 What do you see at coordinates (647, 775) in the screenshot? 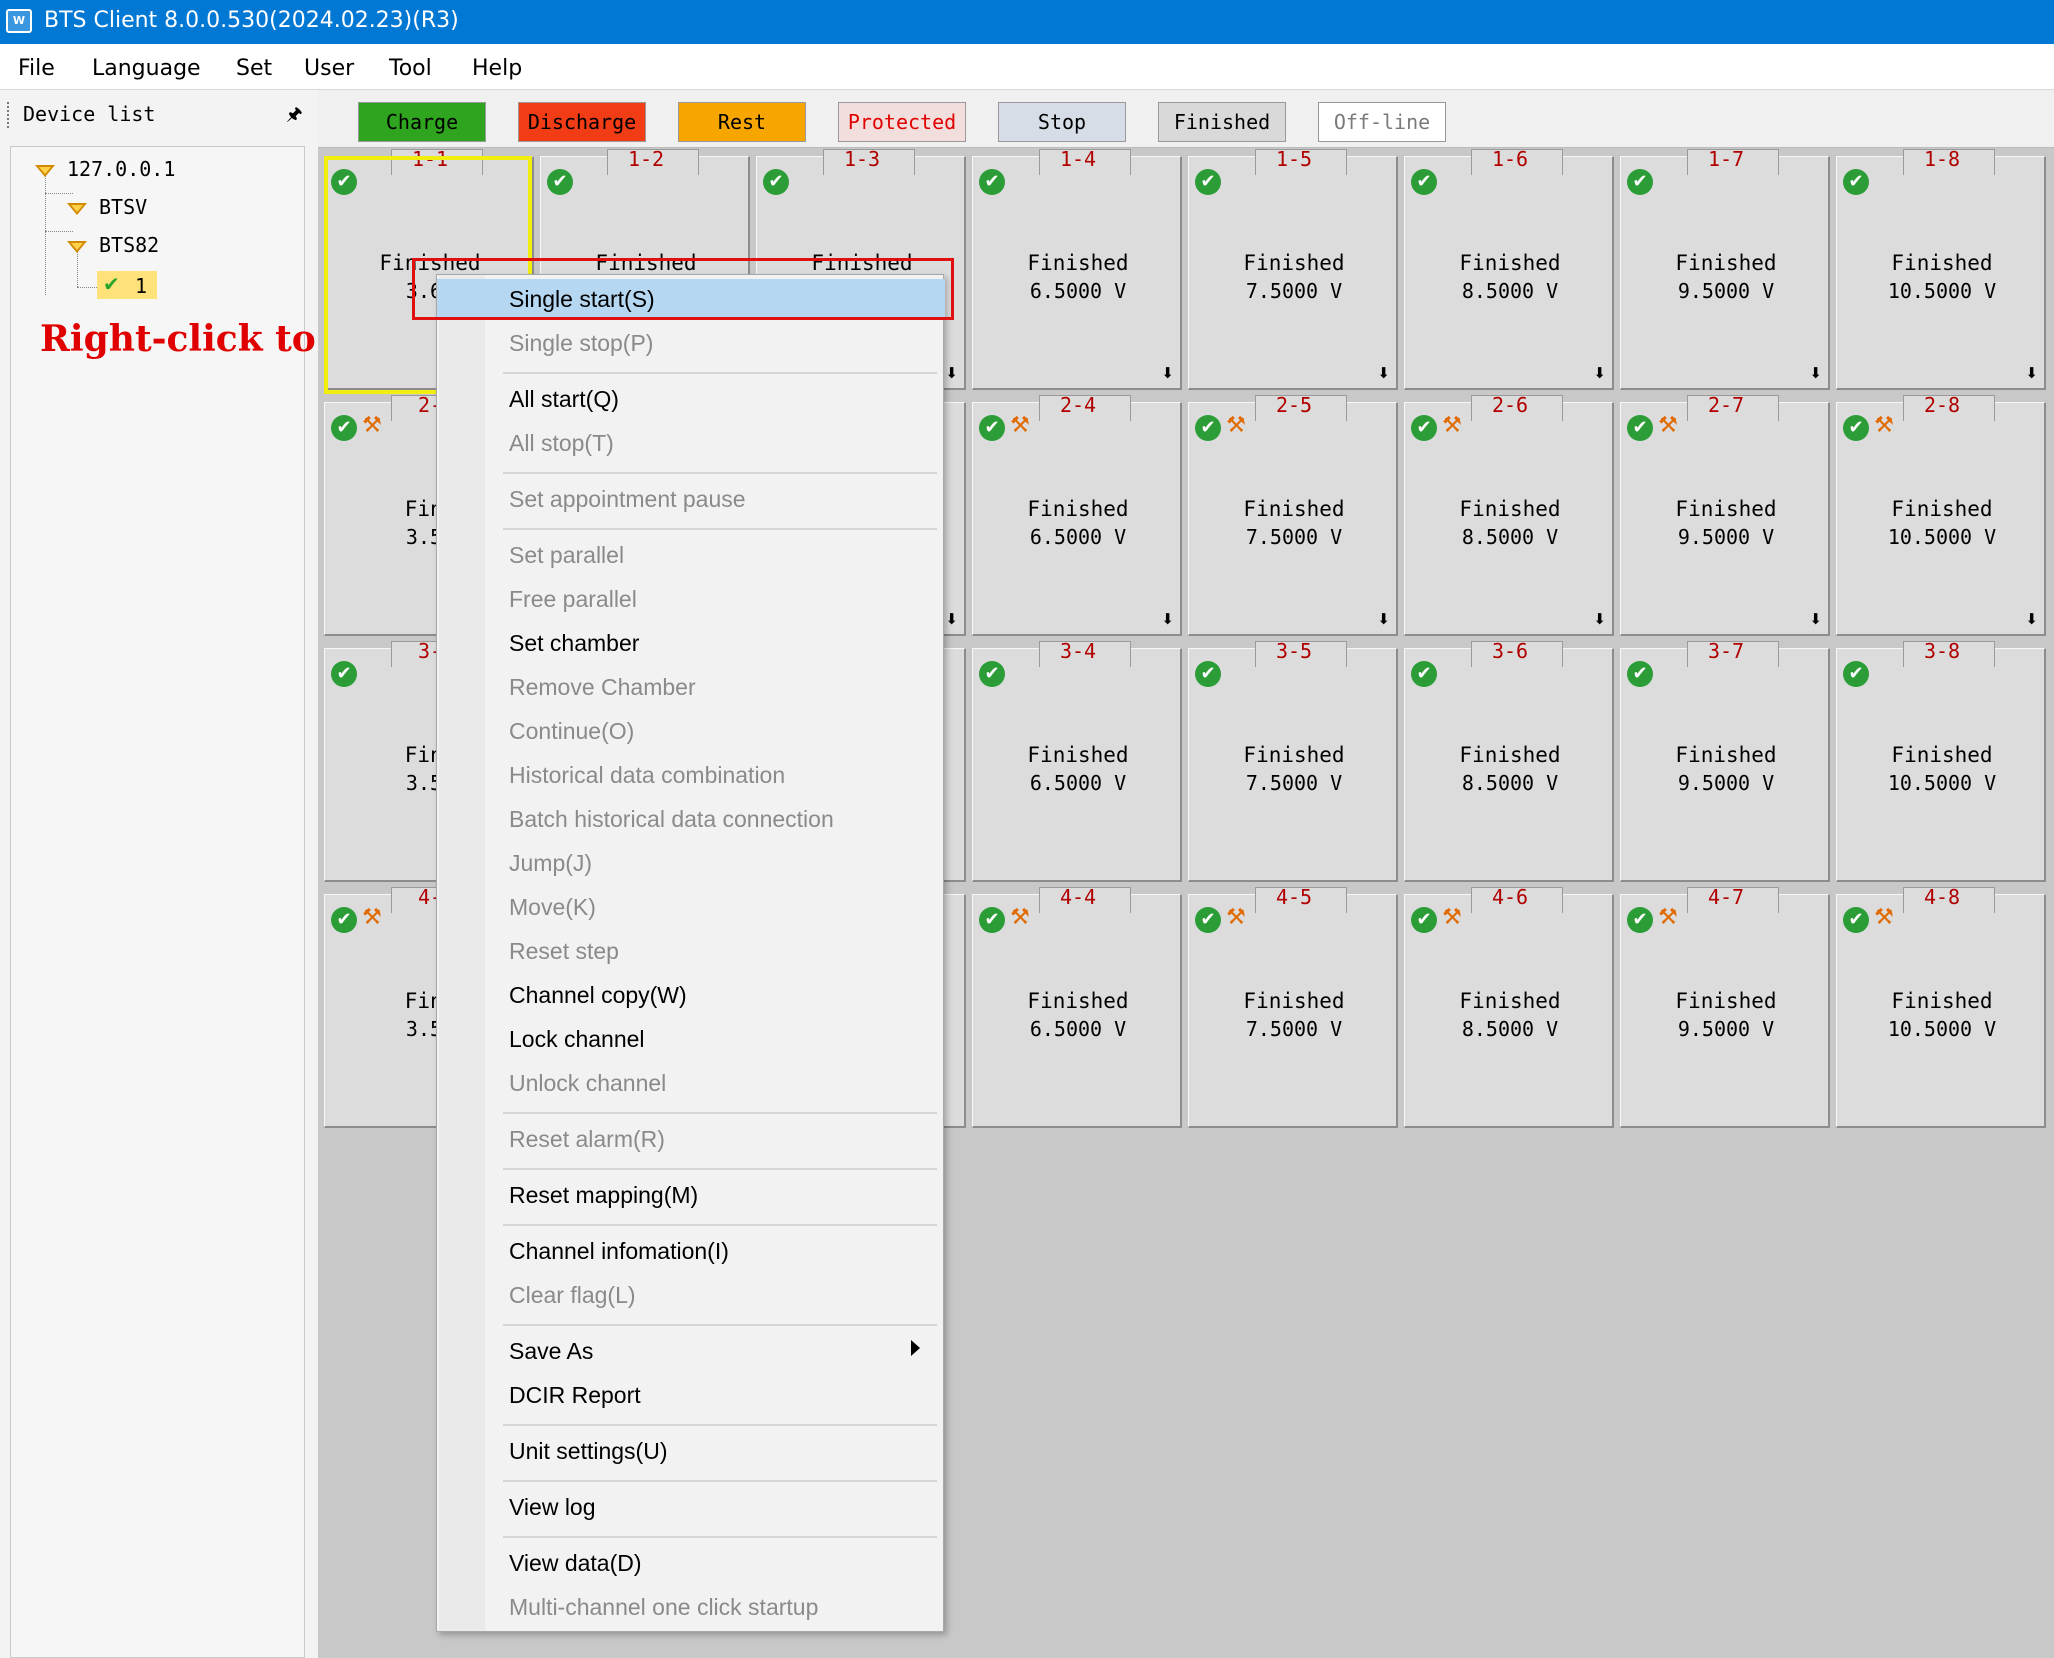
I see `menu-item-label: Historical data combination` at bounding box center [647, 775].